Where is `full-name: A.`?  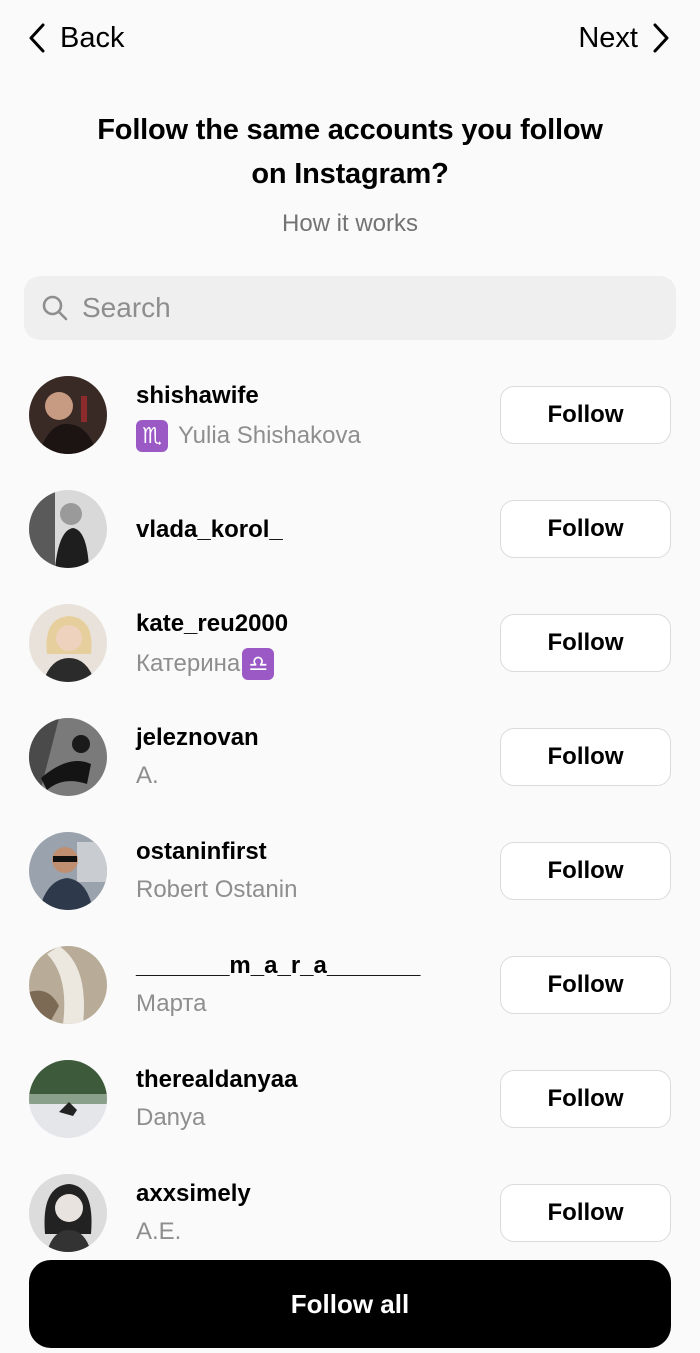 full-name: A. is located at coordinates (147, 776).